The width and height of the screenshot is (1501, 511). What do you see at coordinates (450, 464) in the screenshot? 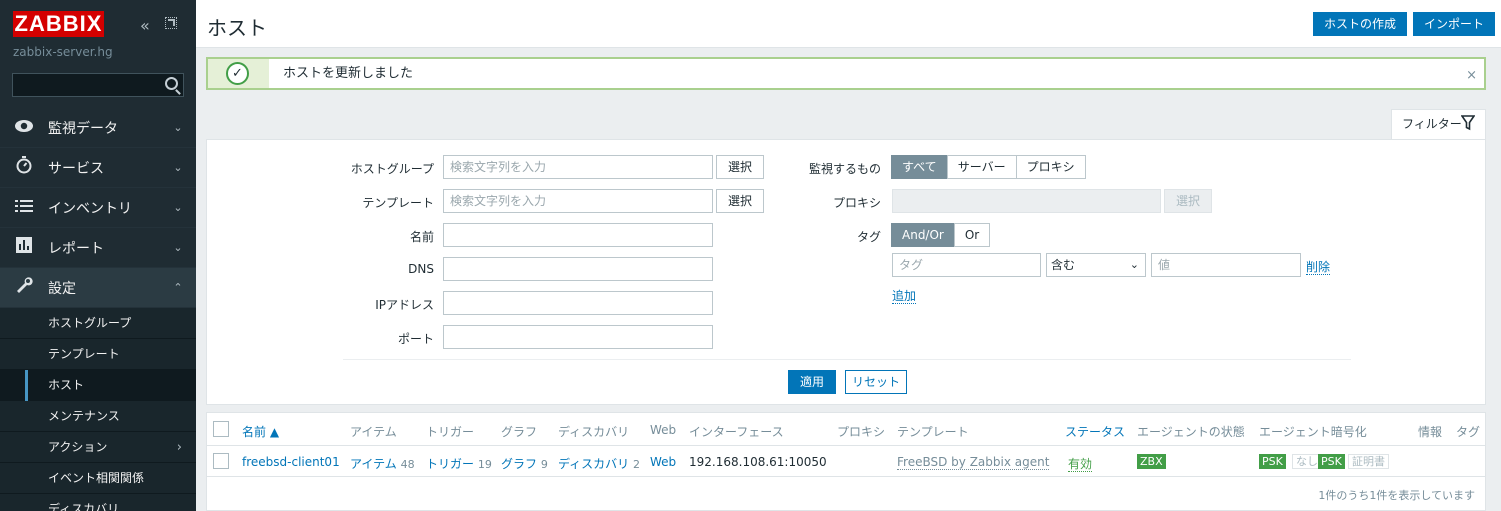
I see `triggers-link: トリガー` at bounding box center [450, 464].